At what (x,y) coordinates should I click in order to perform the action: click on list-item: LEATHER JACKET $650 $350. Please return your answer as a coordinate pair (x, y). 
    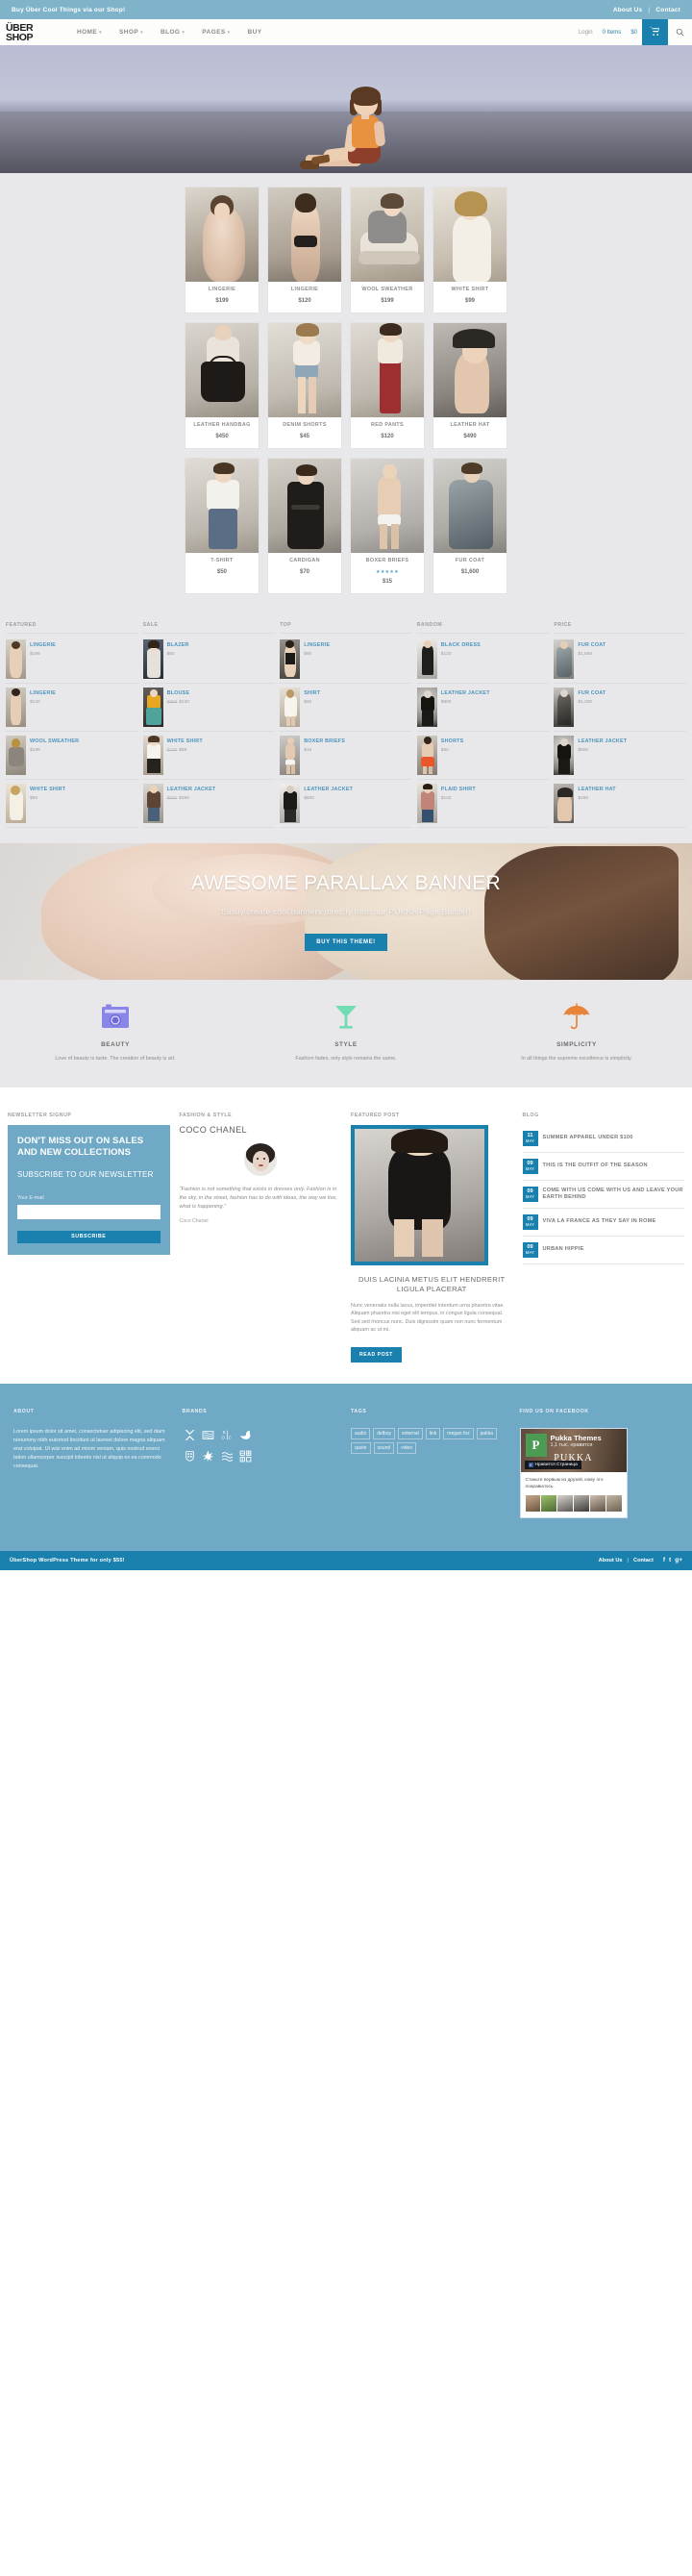
    Looking at the image, I should click on (209, 804).